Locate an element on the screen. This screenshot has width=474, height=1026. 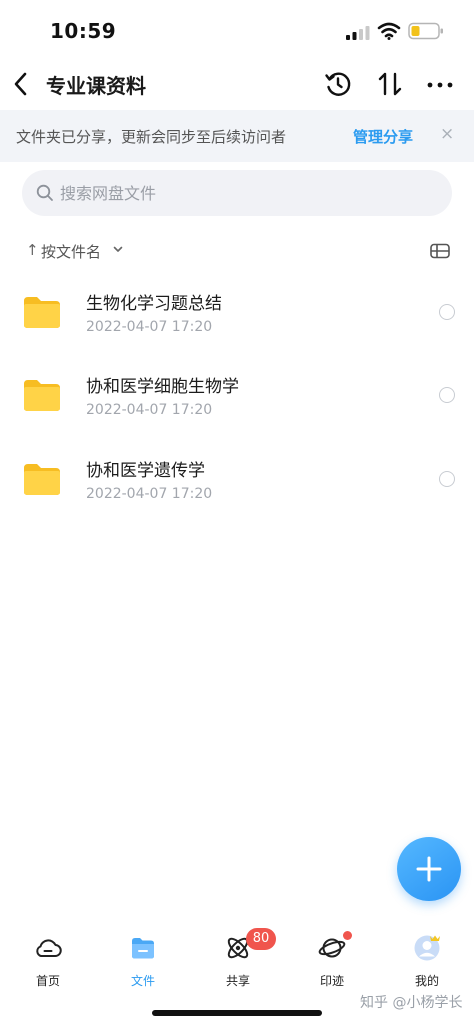
share-banner: 文件夹已分享，更新会同步至后续访问者 管理分享 × is located at coordinates (237, 136).